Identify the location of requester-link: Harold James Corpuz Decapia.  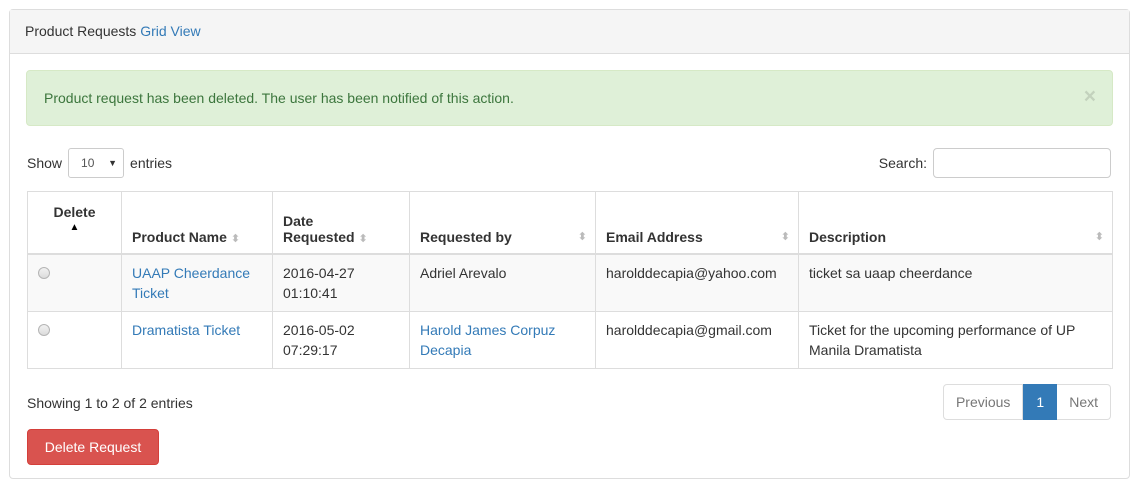
(487, 340).